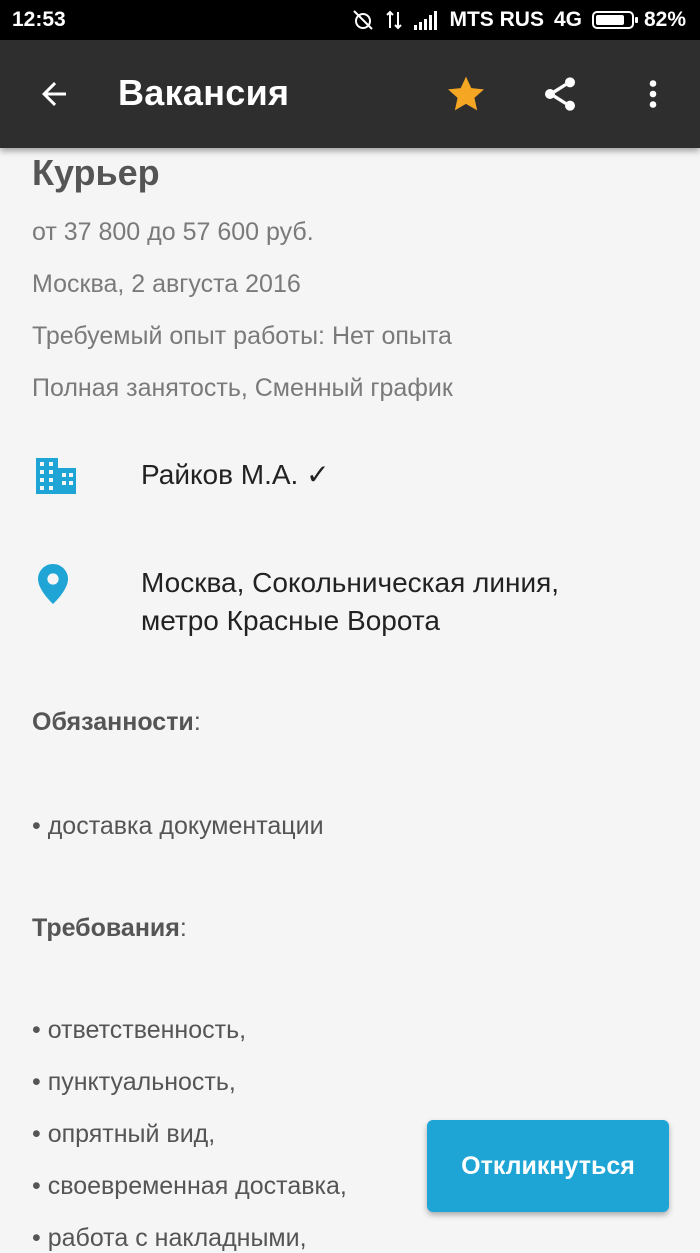 This screenshot has height=1253, width=700. Describe the element at coordinates (189, 1186) in the screenshot. I see `requirement-item: • своевременная доставка,` at that location.